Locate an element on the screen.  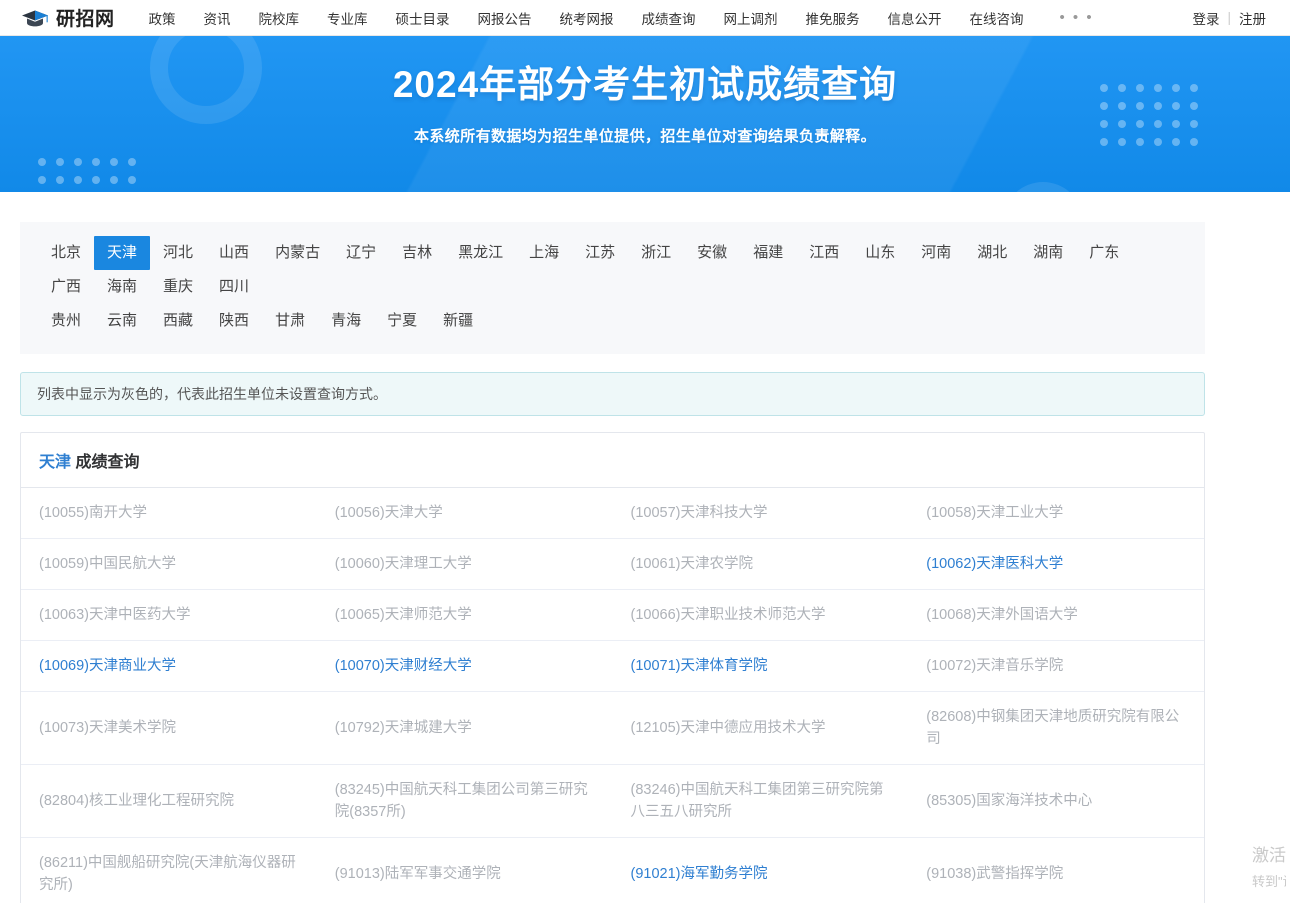
page-subtitle: 本系统所有数据均为招生单位提供，招生单位对查询结果负责解释。 is located at coordinates (644, 136).